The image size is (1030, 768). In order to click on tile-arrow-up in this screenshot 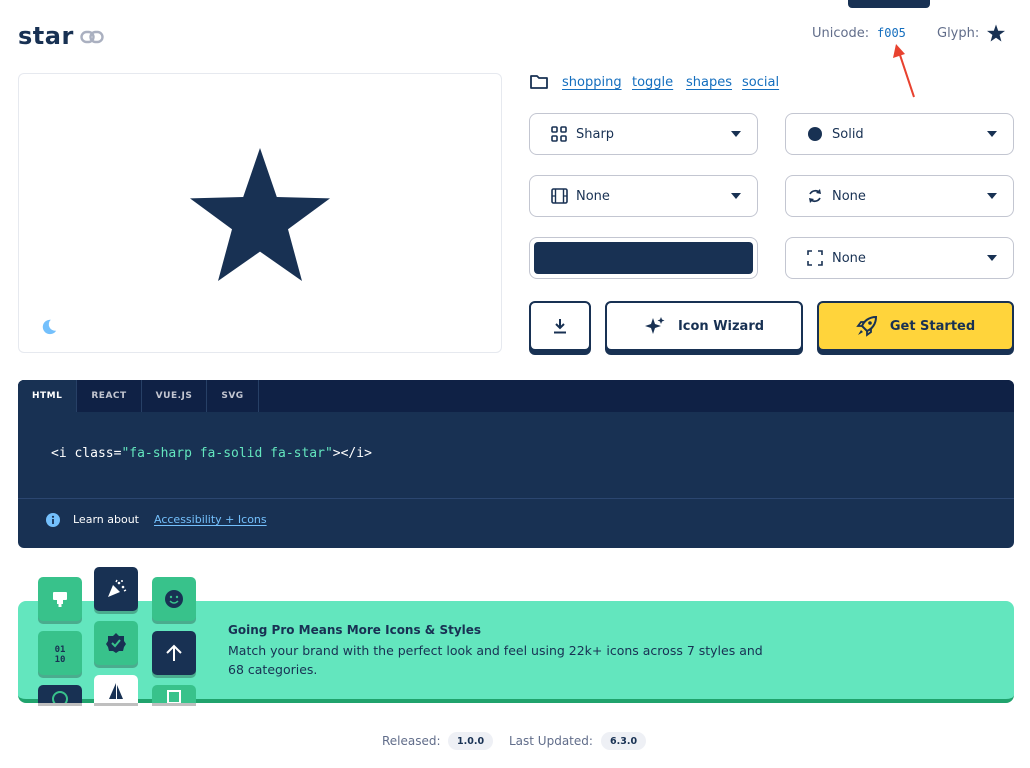, I will do `click(174, 653)`.